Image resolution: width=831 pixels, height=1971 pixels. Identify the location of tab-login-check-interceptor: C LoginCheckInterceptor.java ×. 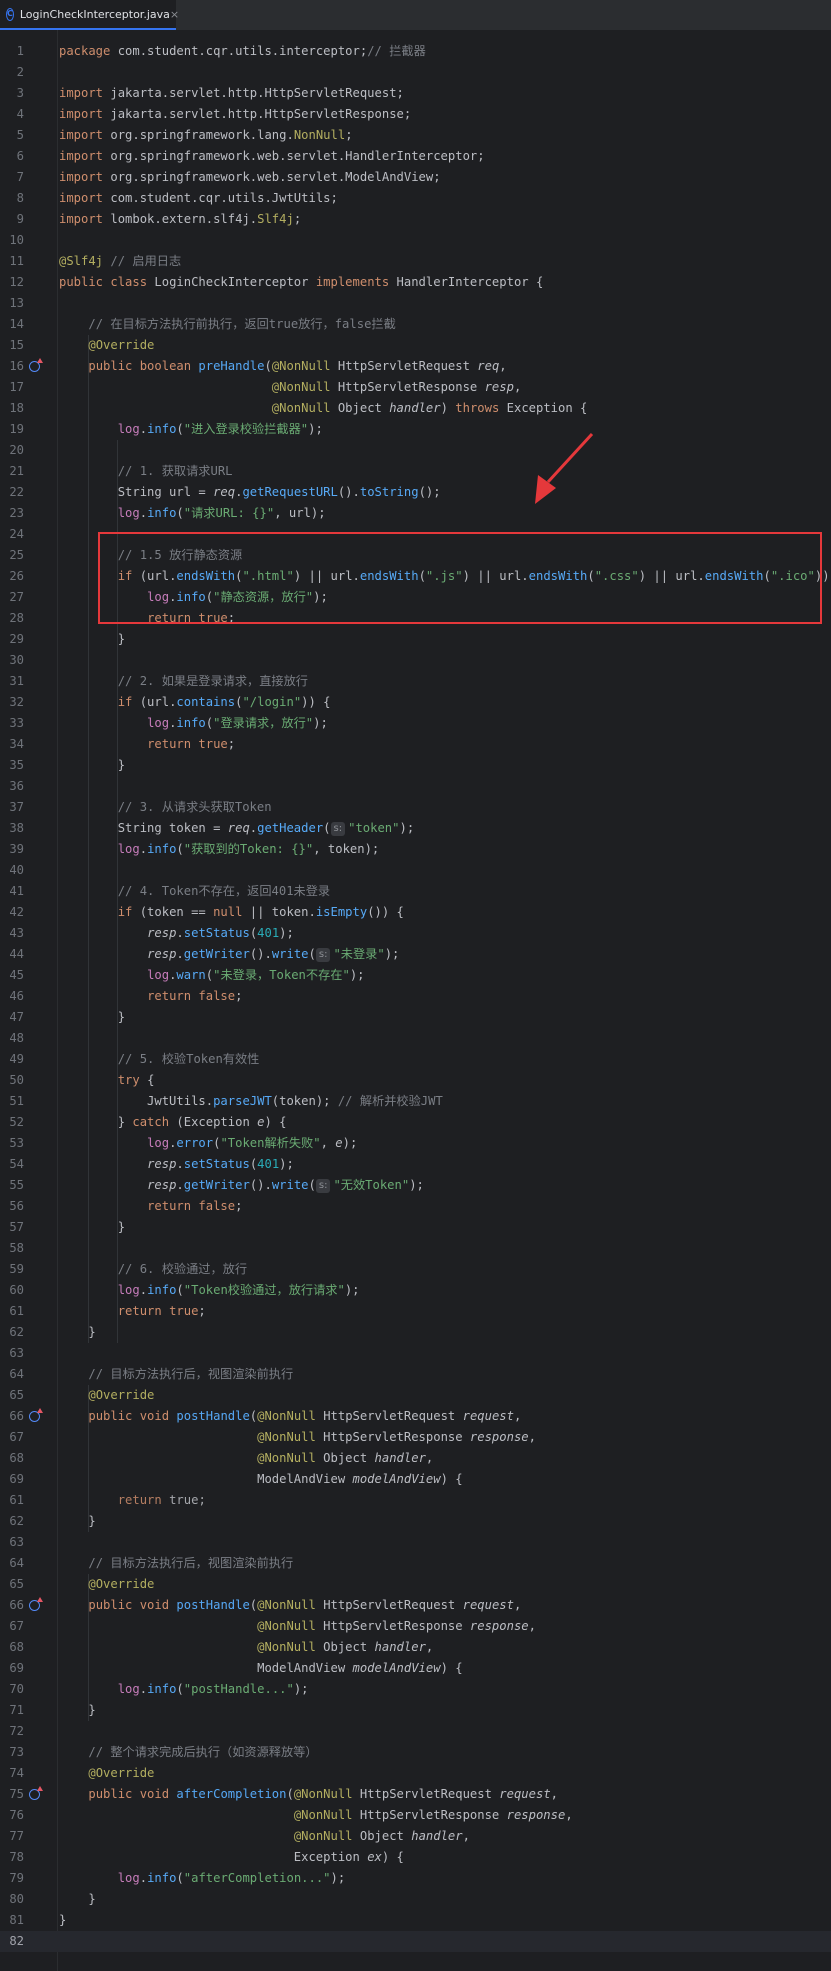
(89, 15).